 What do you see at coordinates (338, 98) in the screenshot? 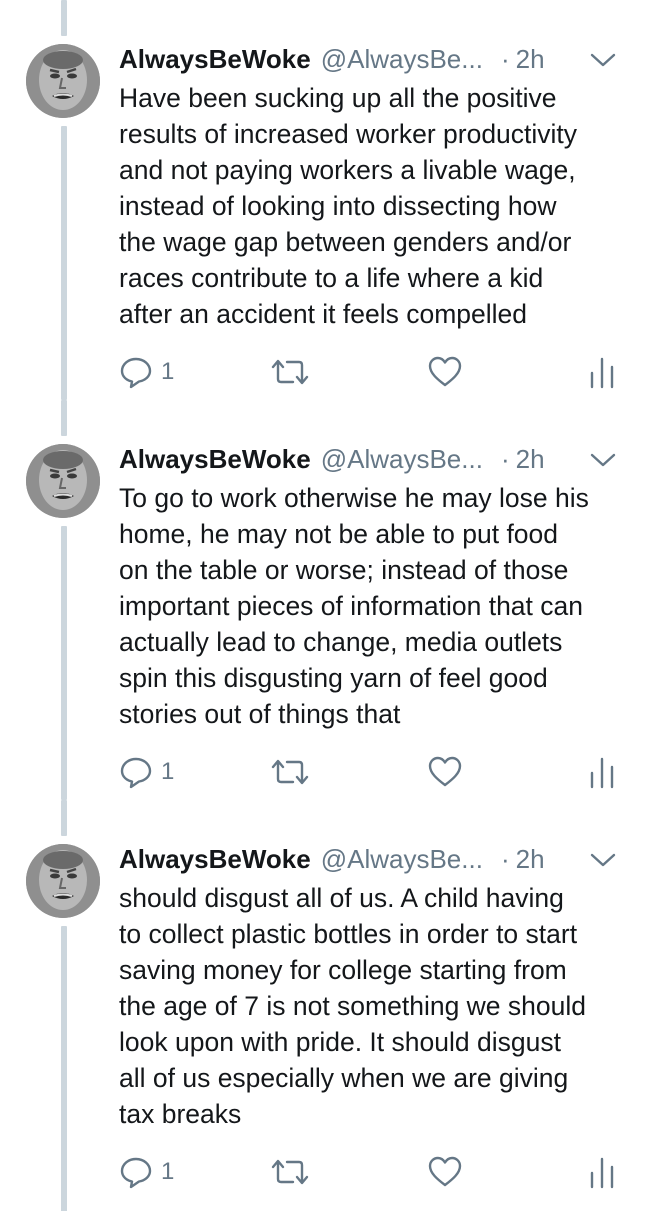
I see `tweet-text-line: Have been sucking up all the positive` at bounding box center [338, 98].